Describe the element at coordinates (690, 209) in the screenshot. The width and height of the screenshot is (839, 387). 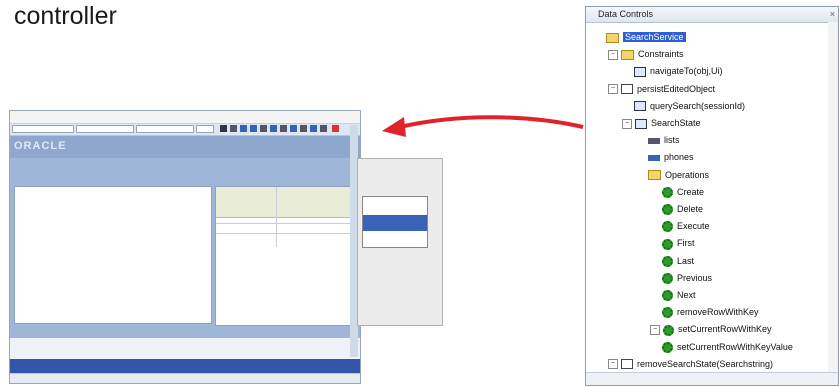
I see `tree-item-label: Delete` at that location.